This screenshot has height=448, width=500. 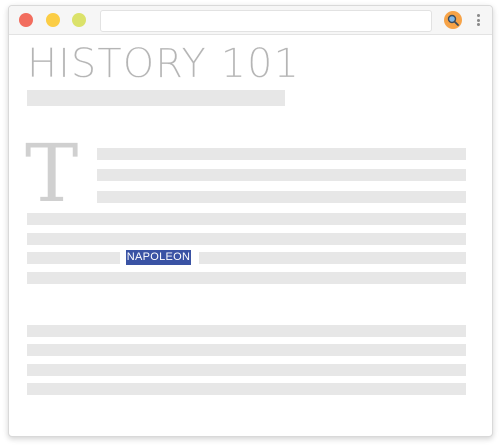 I want to click on drop-cap: T, so click(x=52, y=173).